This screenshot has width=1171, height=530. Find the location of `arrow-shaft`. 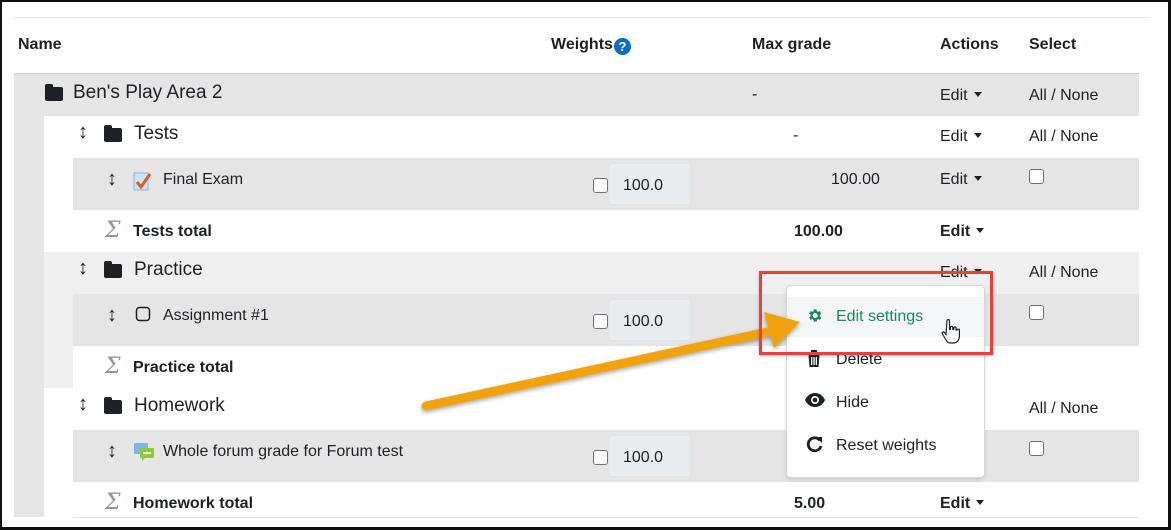

arrow-shaft is located at coordinates (599, 368).